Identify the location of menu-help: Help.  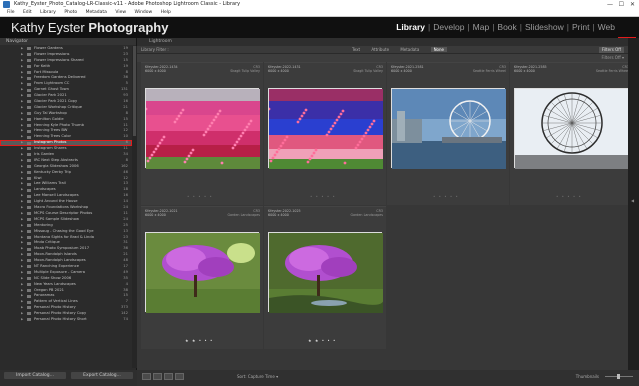
(166, 13).